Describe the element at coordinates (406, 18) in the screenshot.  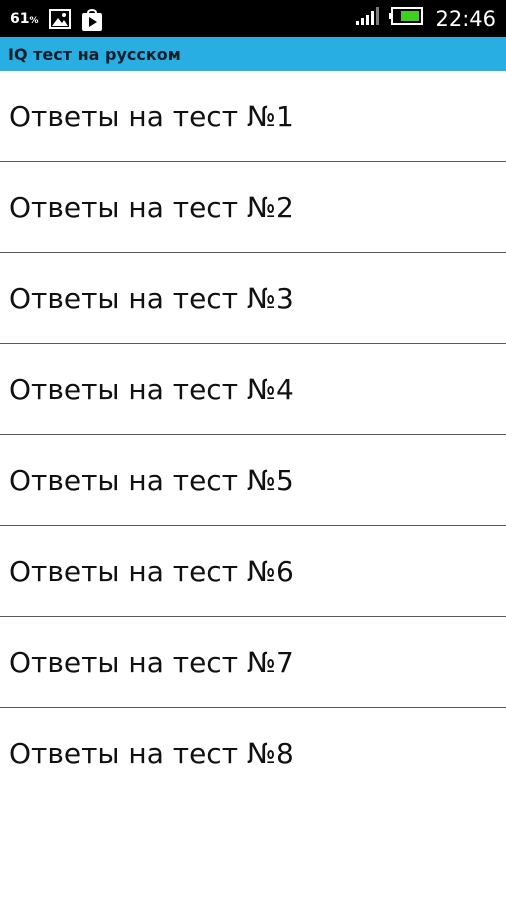
I see `battery-icon` at that location.